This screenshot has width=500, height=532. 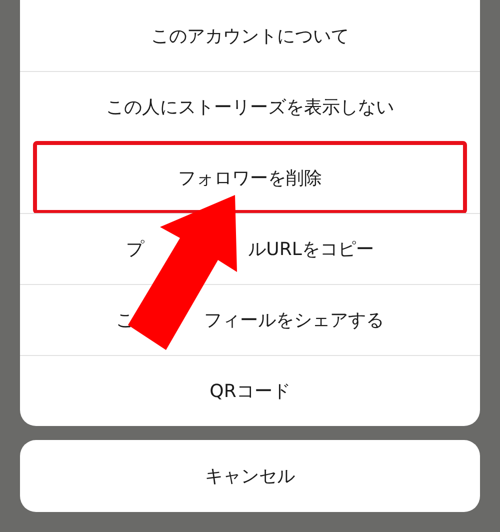 I want to click on highlighted-menu-item: フォロワーを削除, so click(x=250, y=177).